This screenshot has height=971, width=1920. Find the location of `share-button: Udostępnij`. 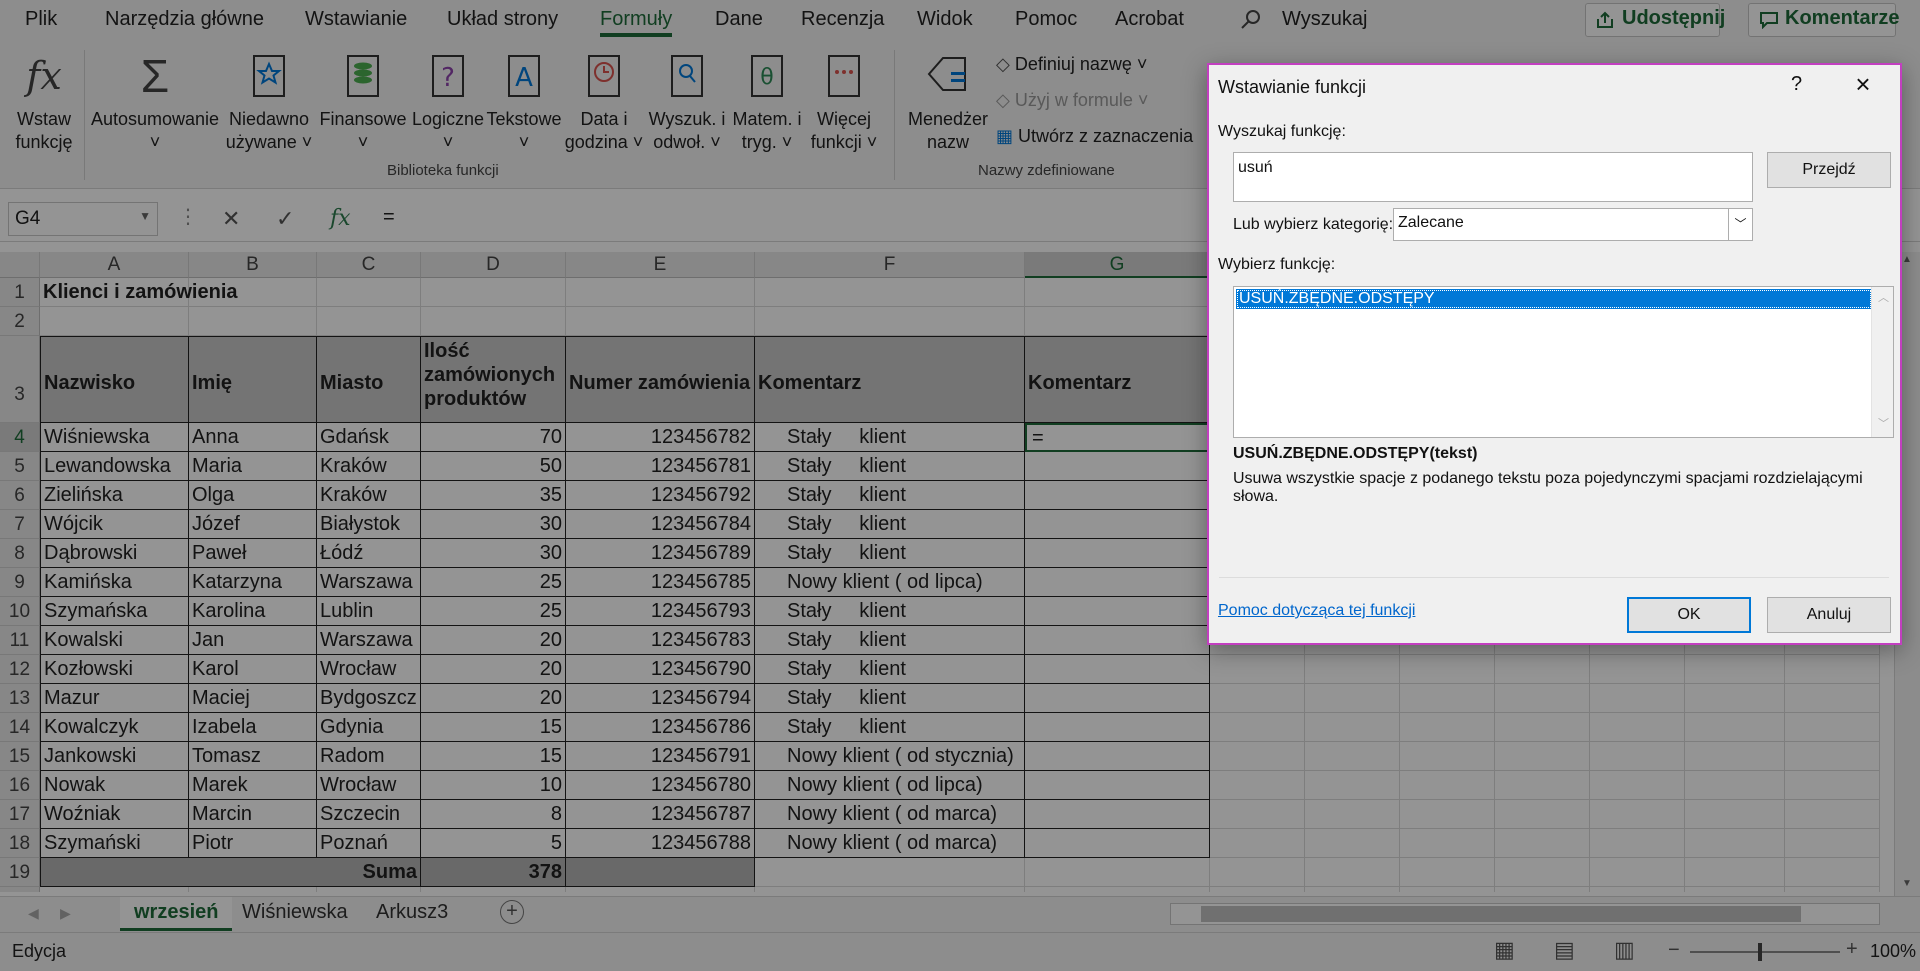

share-button: Udostępnij is located at coordinates (1655, 20).